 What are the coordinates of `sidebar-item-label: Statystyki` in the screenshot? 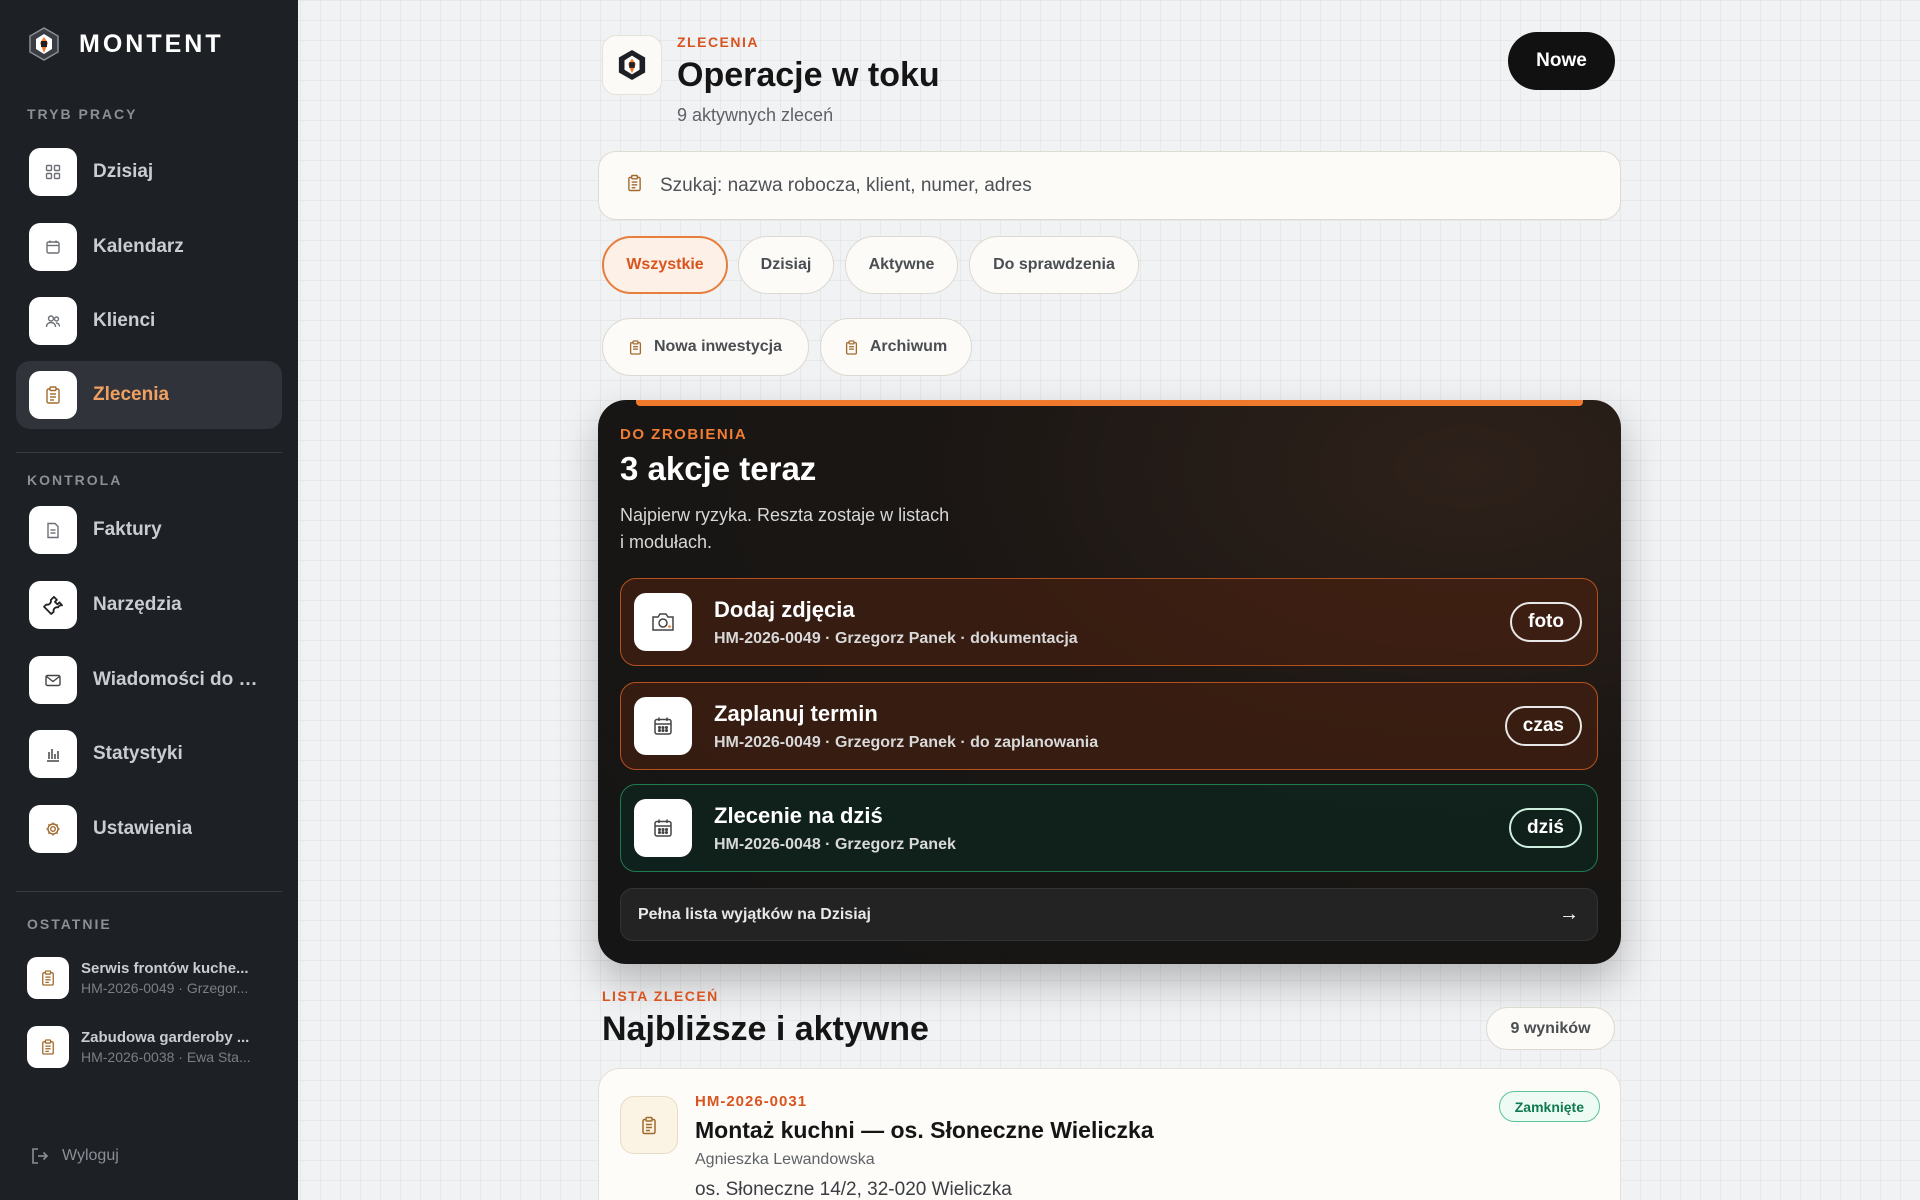 It's located at (138, 753).